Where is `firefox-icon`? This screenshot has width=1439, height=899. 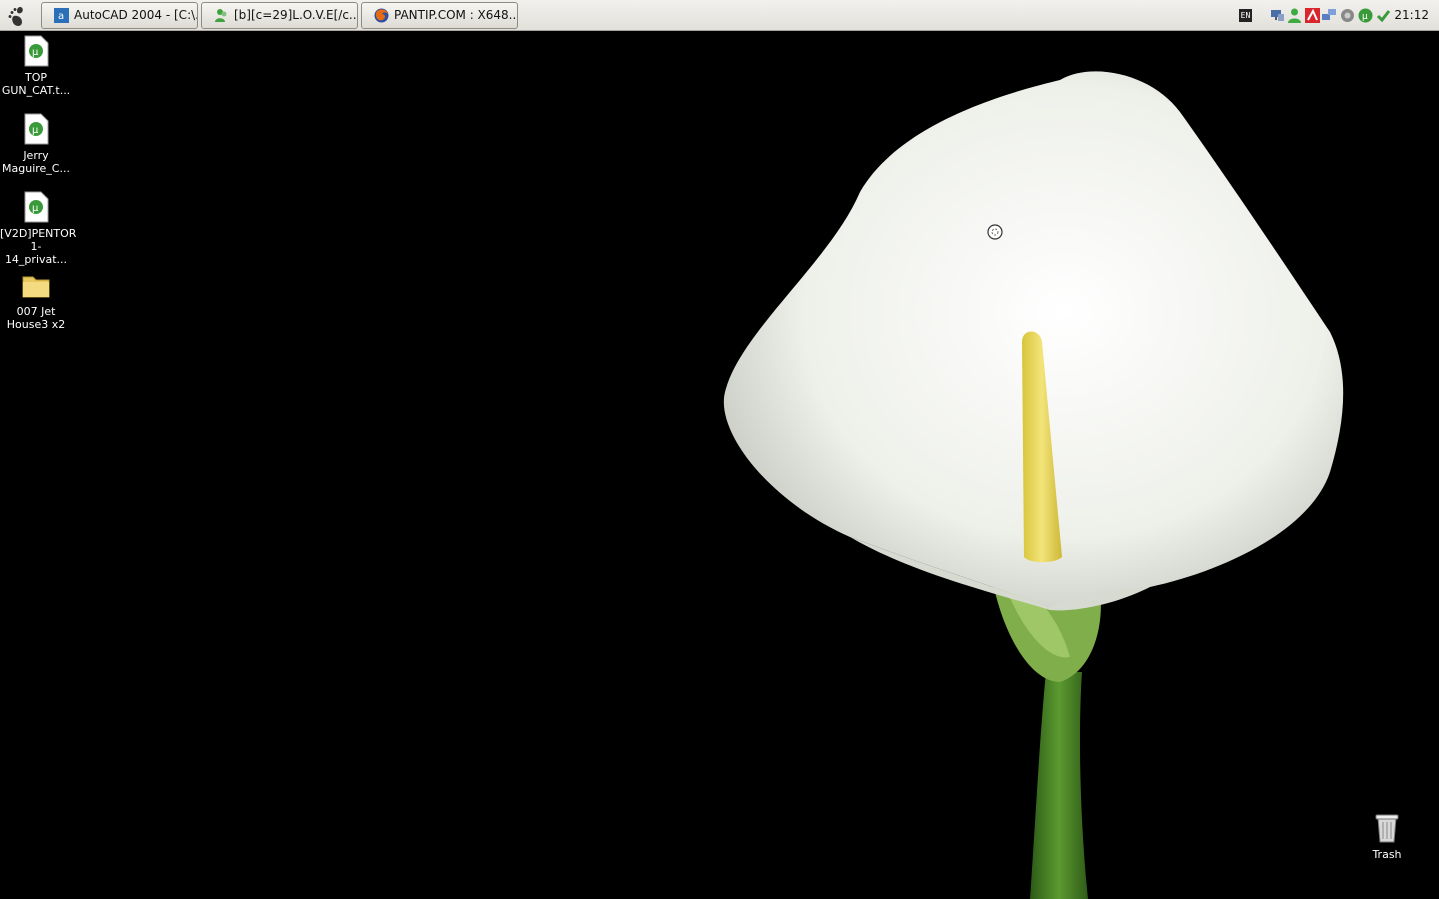 firefox-icon is located at coordinates (381, 15).